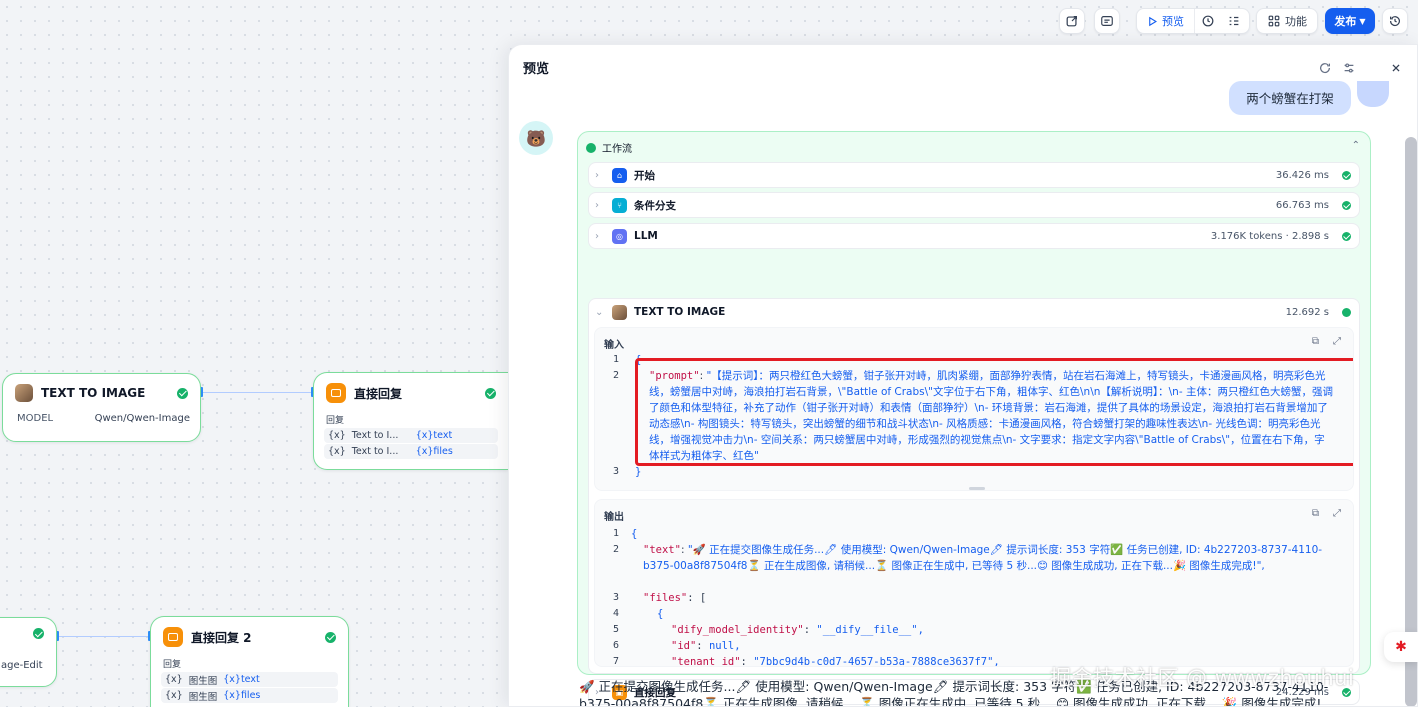  What do you see at coordinates (1373, 94) in the screenshot?
I see `user-avatar` at bounding box center [1373, 94].